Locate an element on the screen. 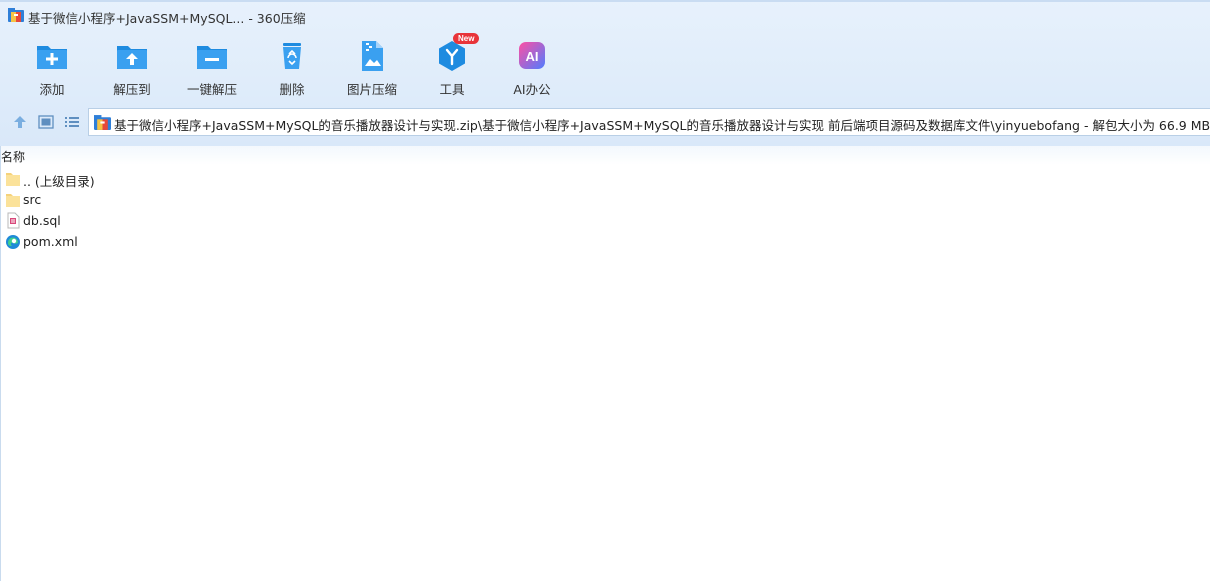  list-item-name: pom.xml is located at coordinates (50, 241).